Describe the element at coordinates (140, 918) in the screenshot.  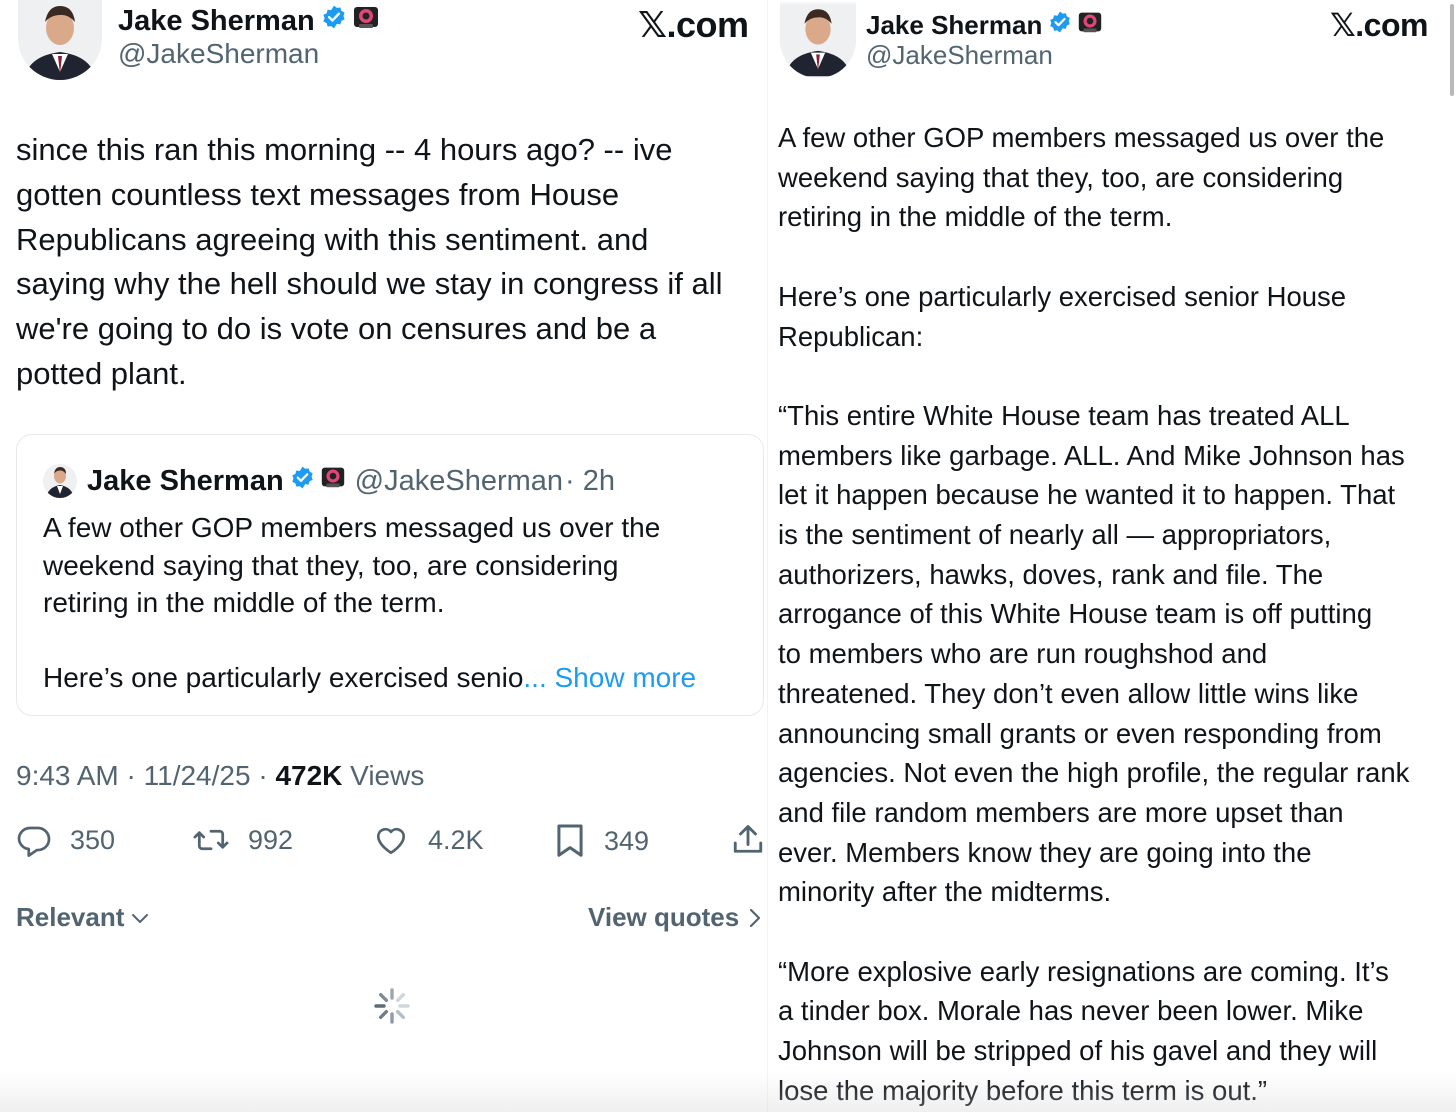
I see `chevron-down-icon` at that location.